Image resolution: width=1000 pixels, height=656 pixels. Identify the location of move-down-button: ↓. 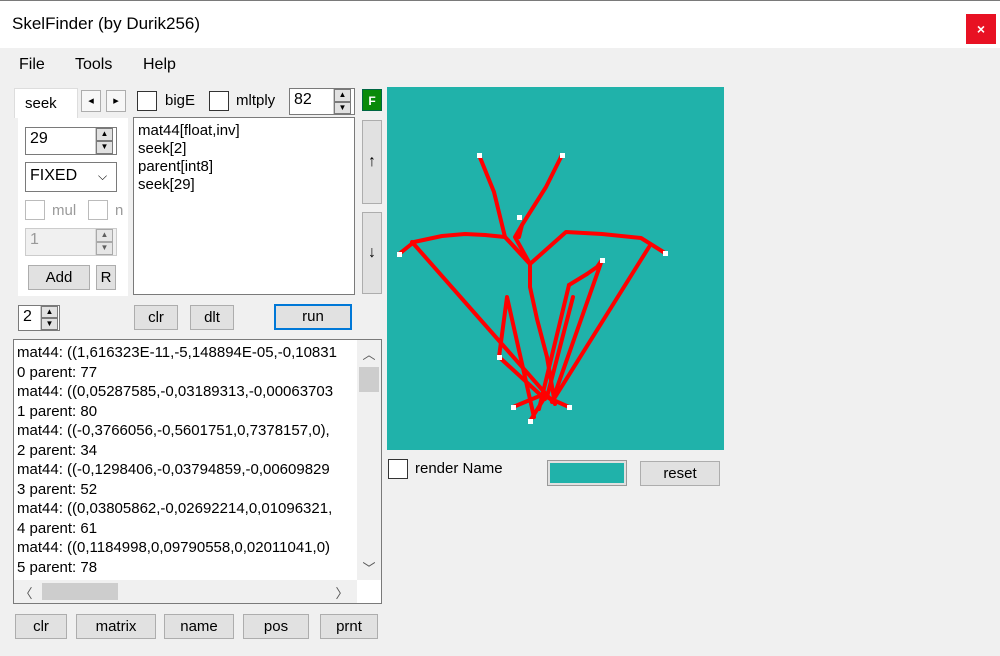
(372, 253).